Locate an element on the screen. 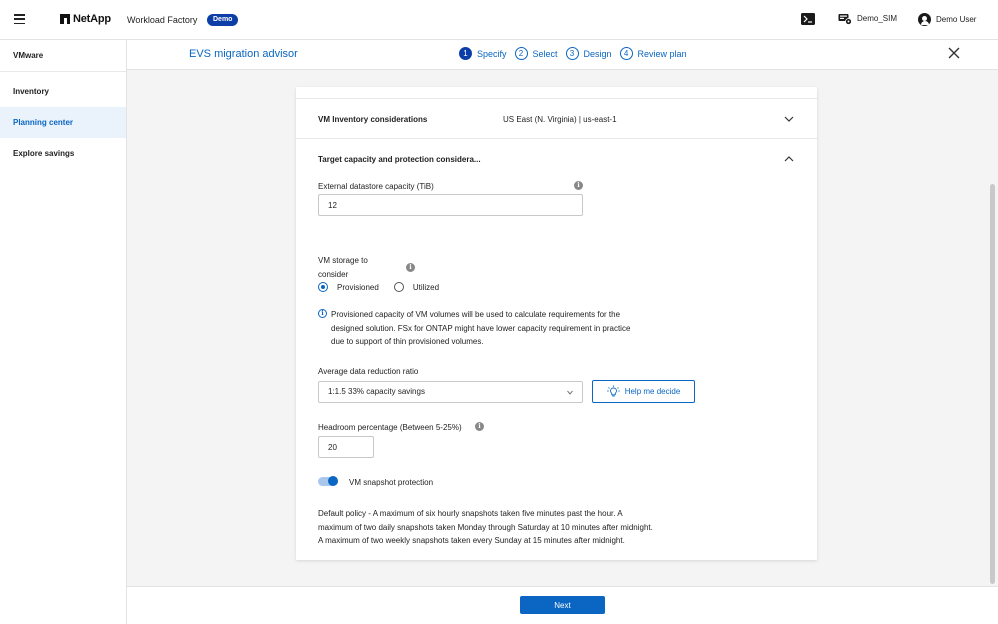  next-button: Next is located at coordinates (562, 605).